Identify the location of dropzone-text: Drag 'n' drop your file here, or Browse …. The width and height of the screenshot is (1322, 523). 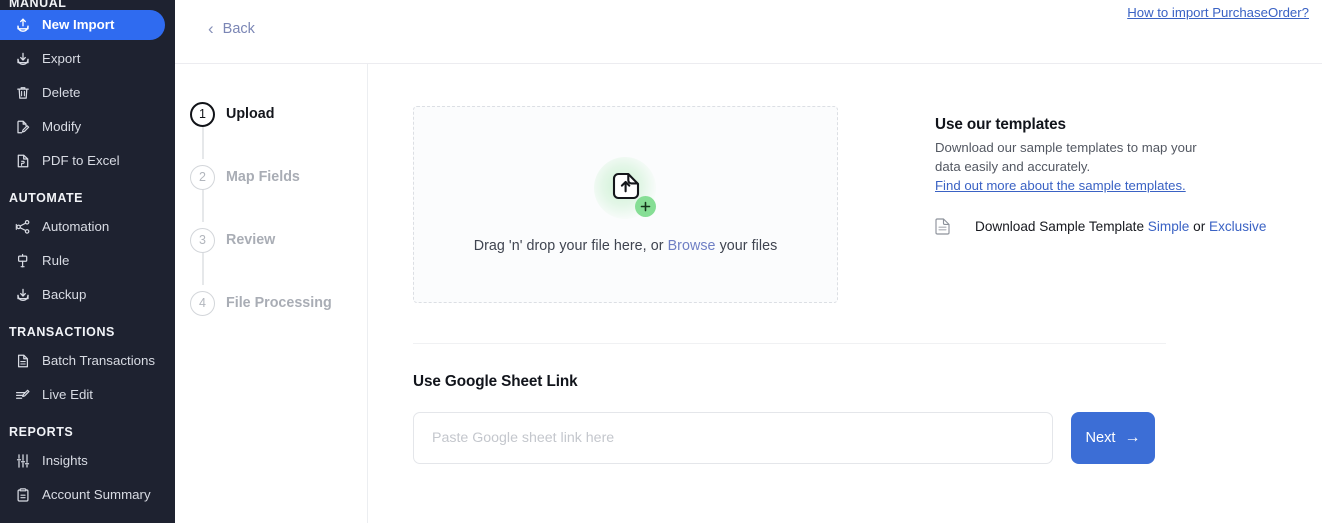
(626, 246).